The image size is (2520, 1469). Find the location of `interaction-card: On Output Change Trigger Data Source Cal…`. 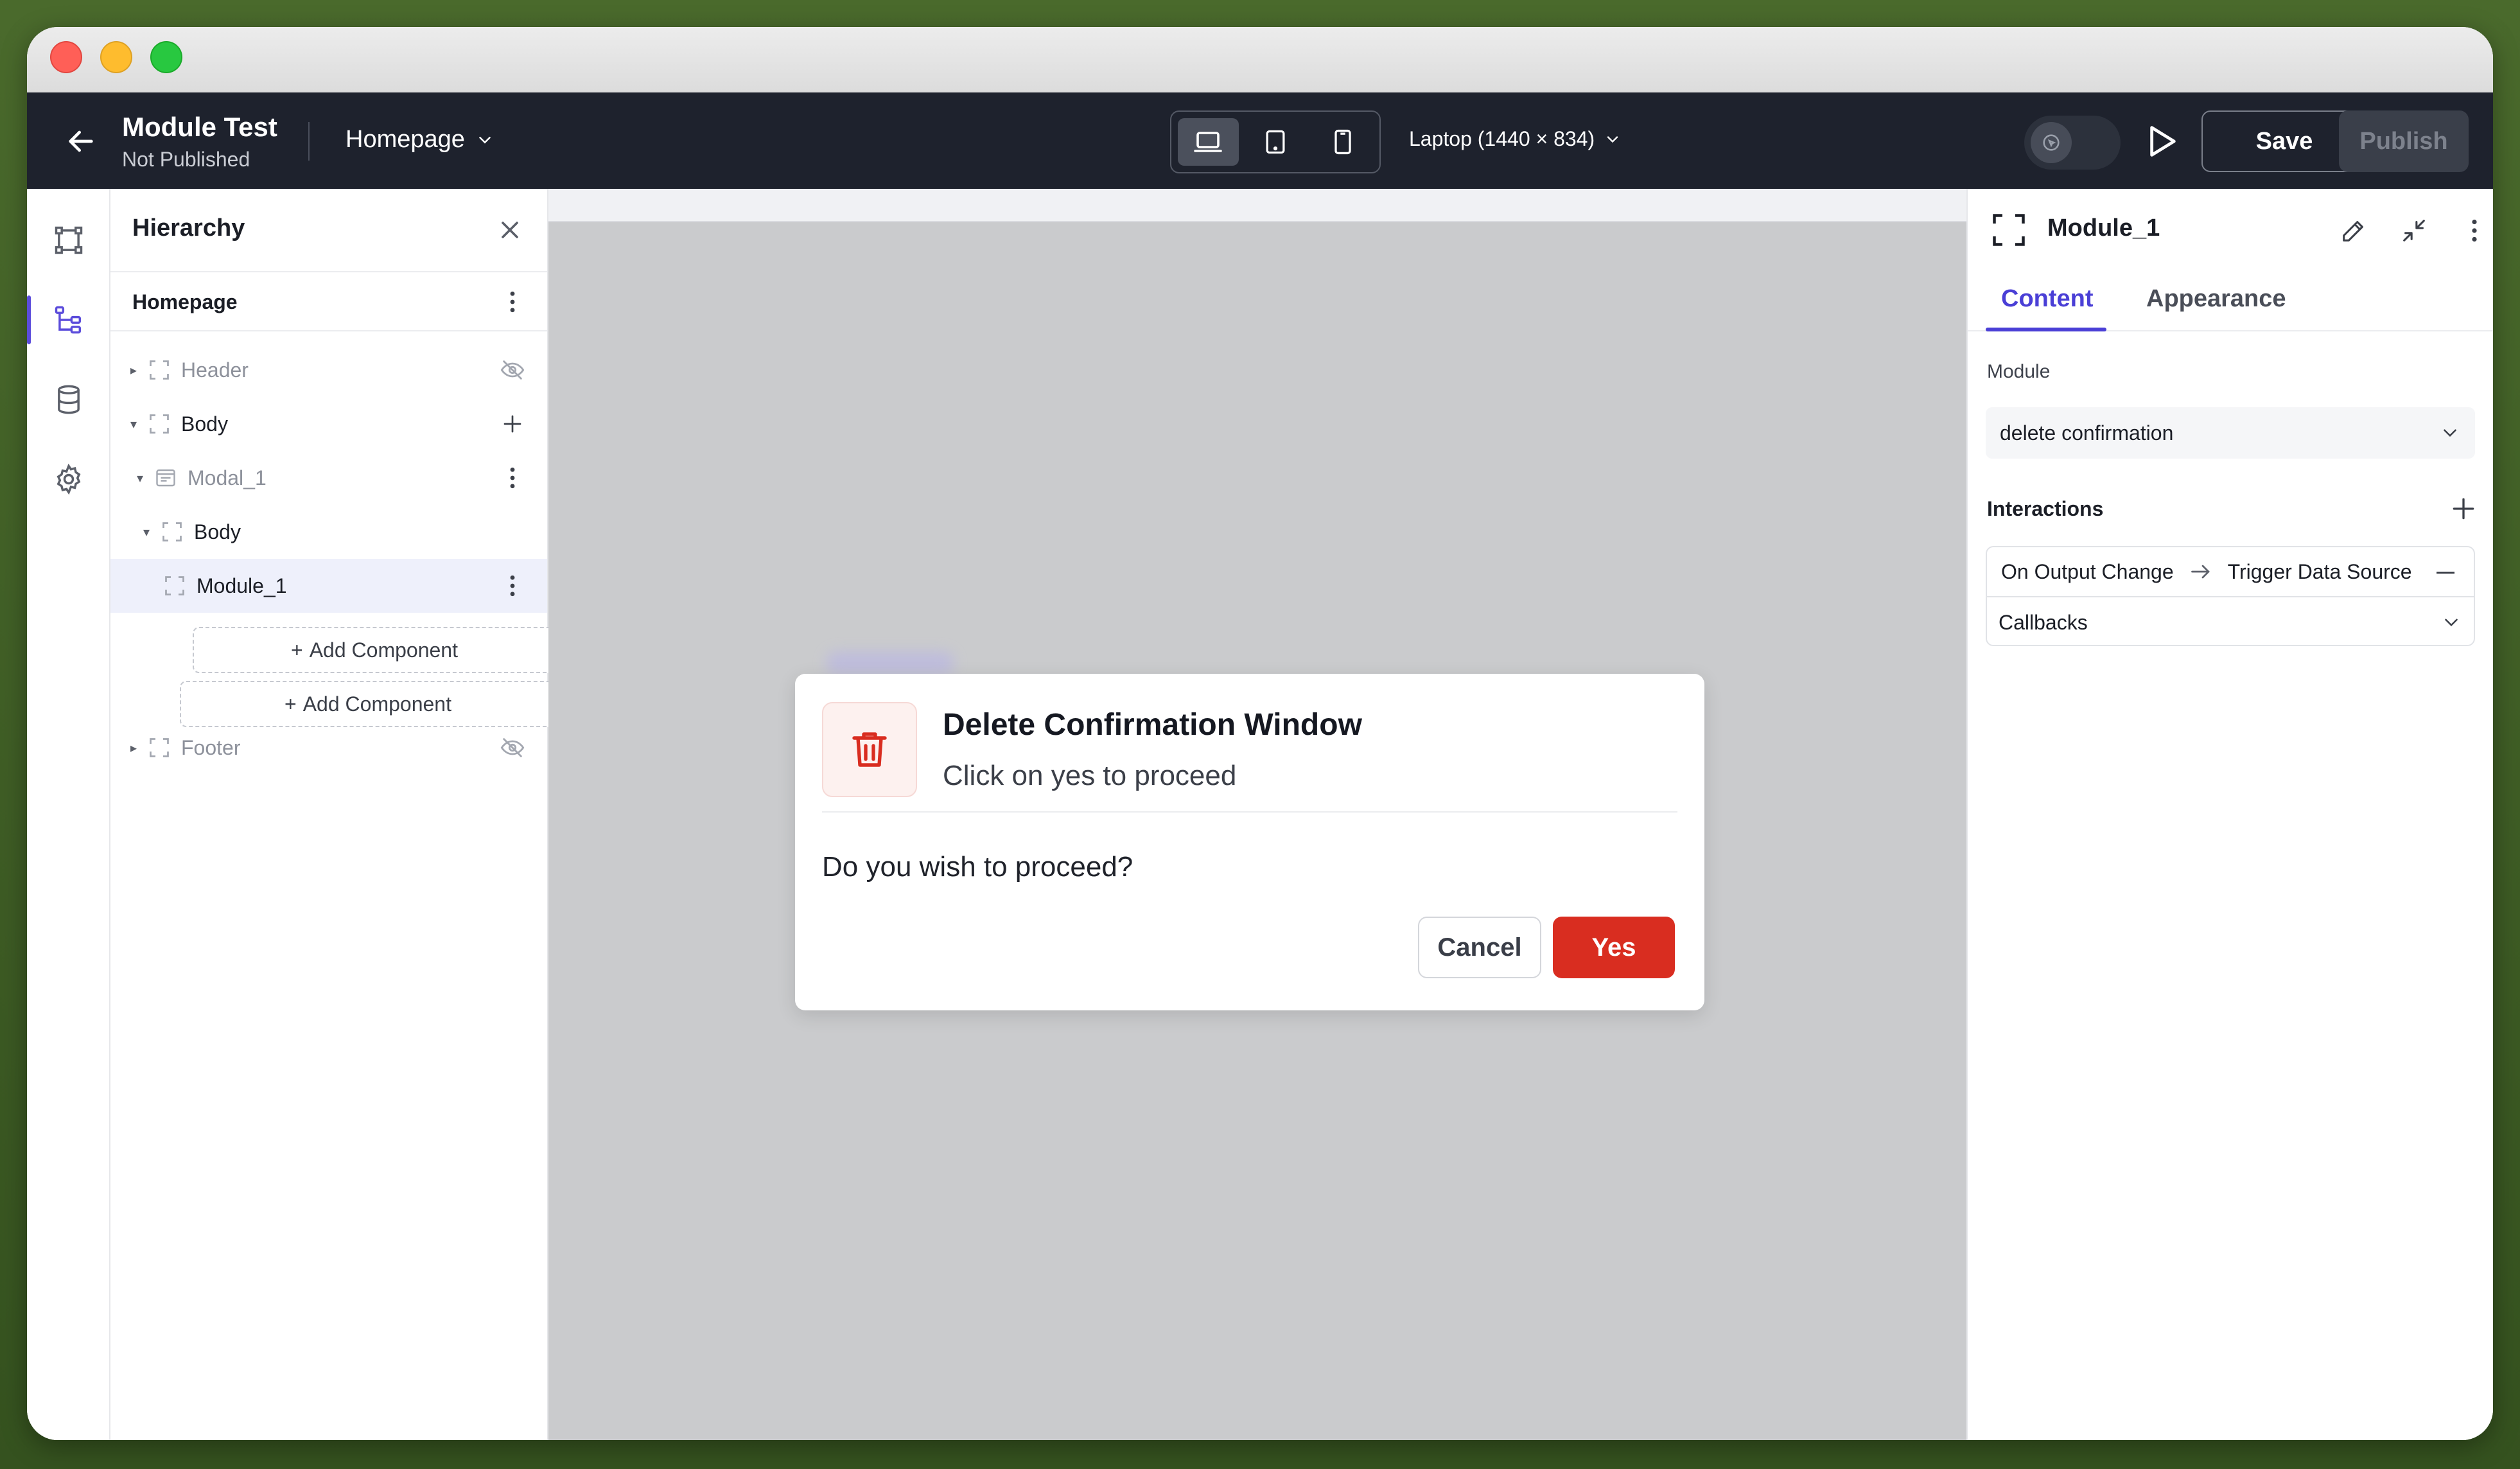

interaction-card: On Output Change Trigger Data Source Cal… is located at coordinates (2231, 596).